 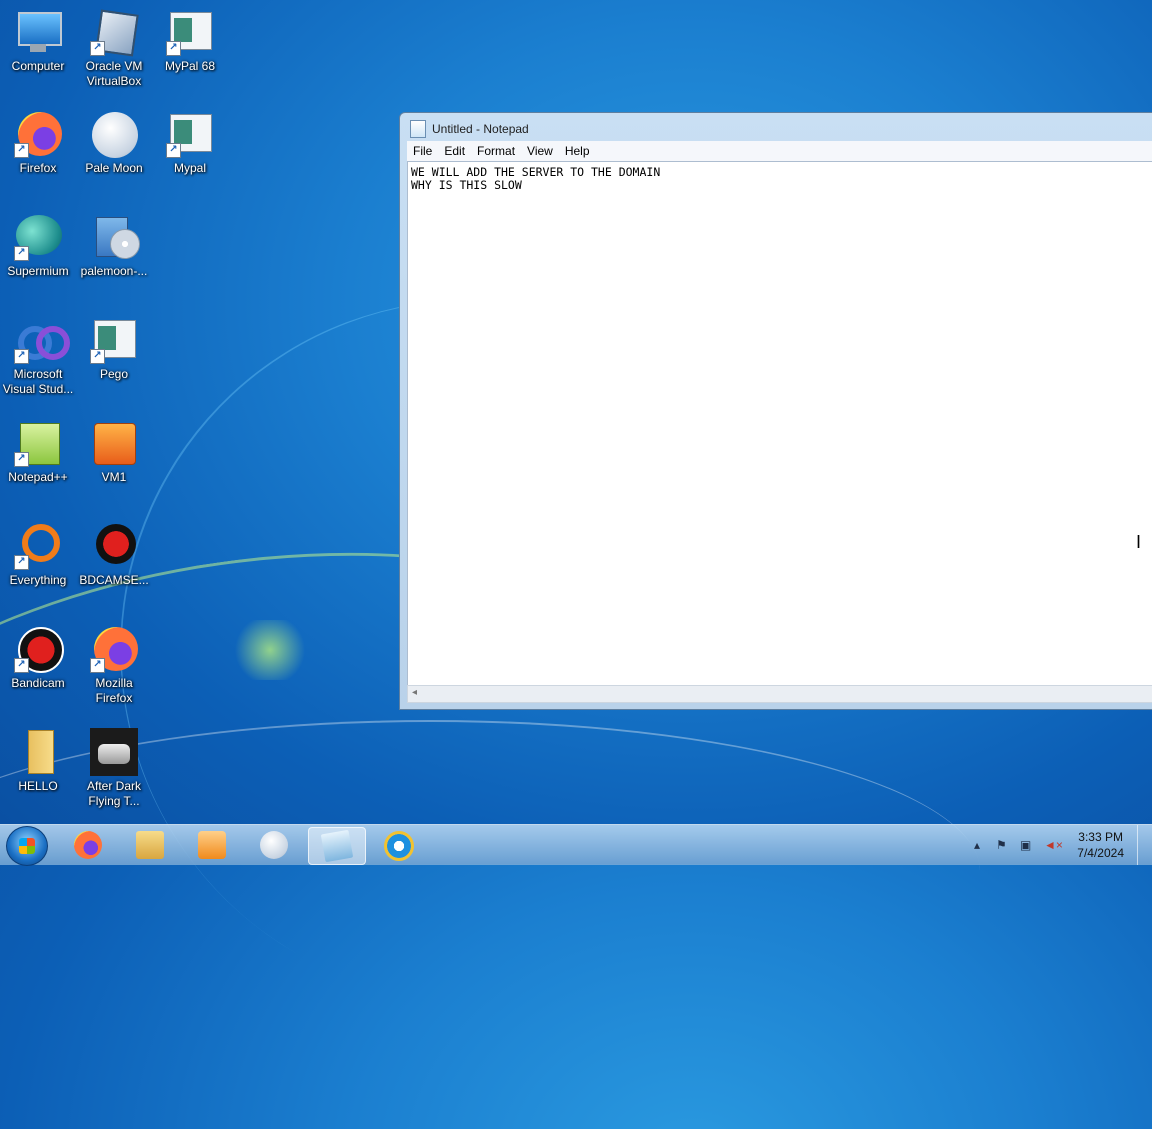 I want to click on window-app-icon: ↗, so click(x=114, y=340).